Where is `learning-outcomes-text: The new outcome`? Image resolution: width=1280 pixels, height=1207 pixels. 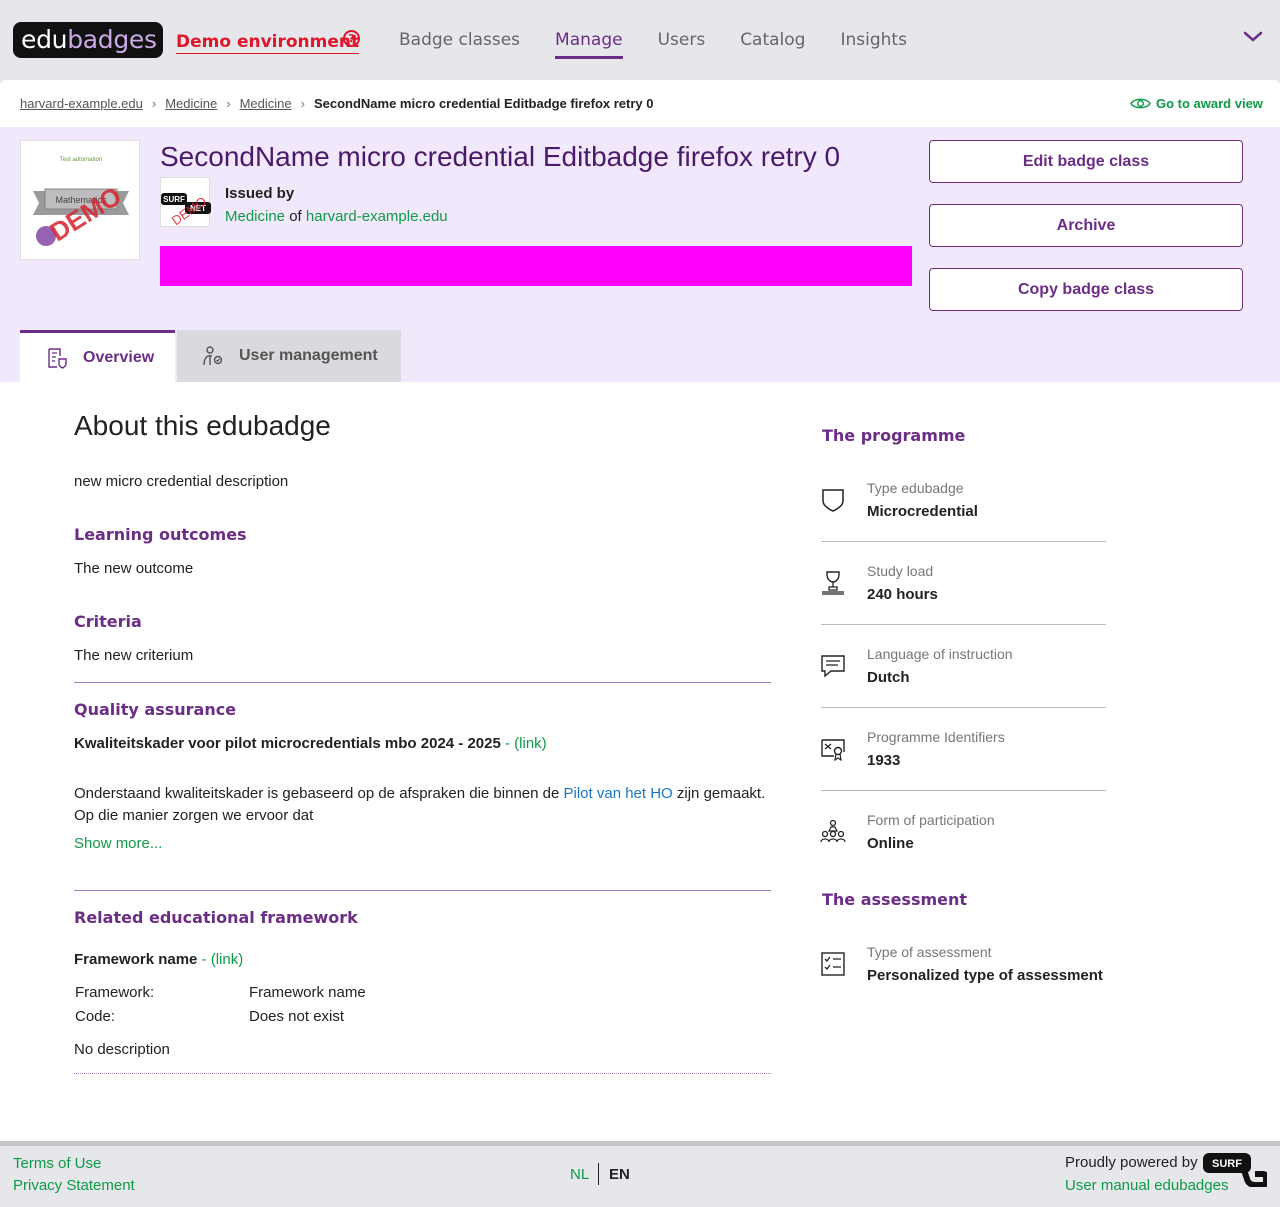
learning-outcomes-text: The new outcome is located at coordinates (134, 568).